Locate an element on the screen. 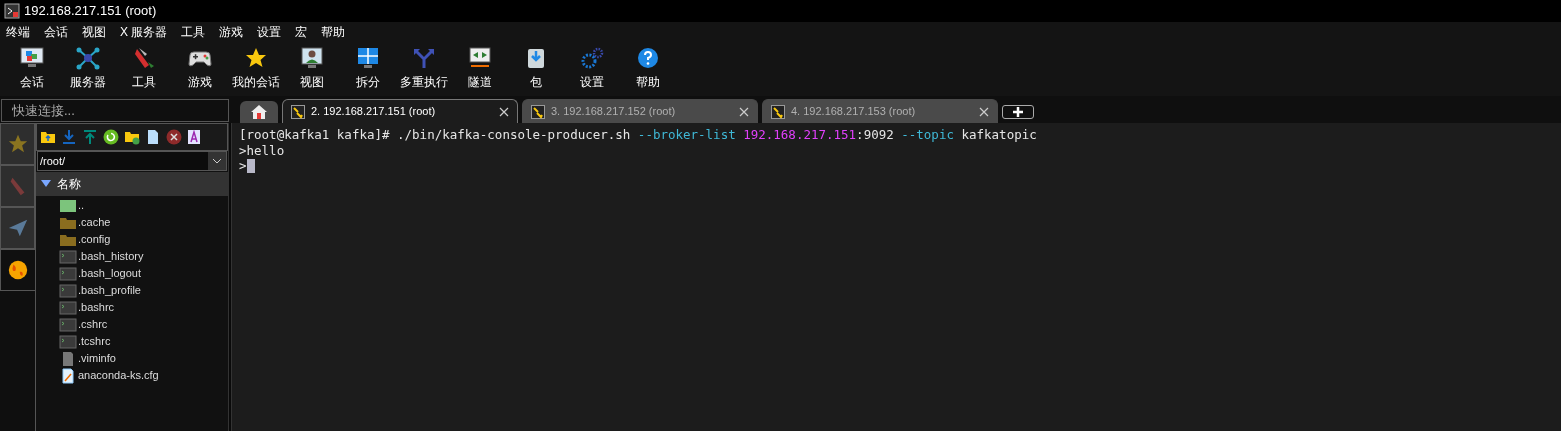 This screenshot has height=431, width=1561. toolbar-button: 会话 is located at coordinates (32, 68).